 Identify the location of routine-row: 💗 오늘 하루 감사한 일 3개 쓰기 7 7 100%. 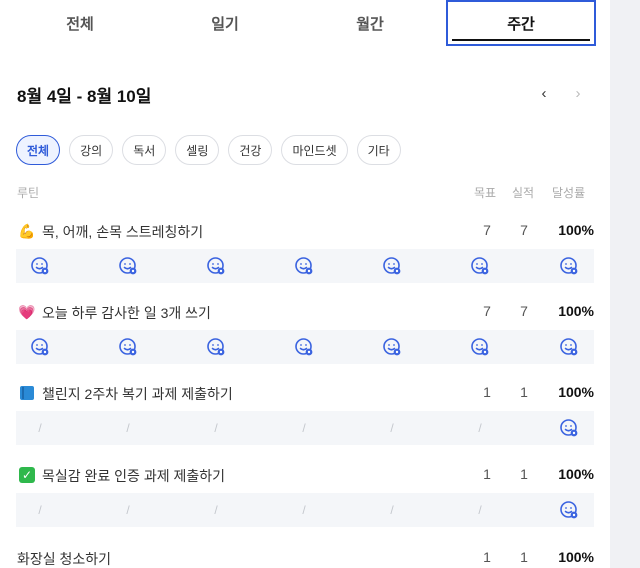
(305, 312).